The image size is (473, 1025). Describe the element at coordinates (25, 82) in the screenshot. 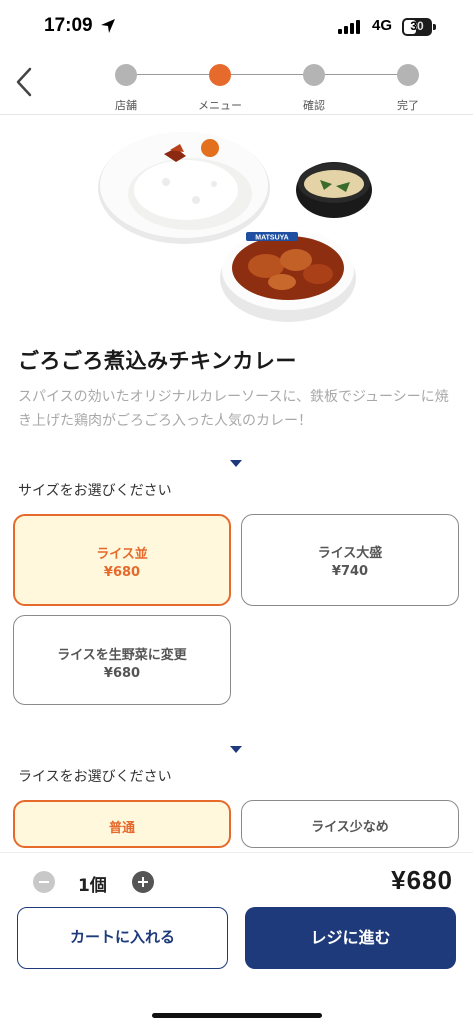

I see `back-chevron-icon` at that location.